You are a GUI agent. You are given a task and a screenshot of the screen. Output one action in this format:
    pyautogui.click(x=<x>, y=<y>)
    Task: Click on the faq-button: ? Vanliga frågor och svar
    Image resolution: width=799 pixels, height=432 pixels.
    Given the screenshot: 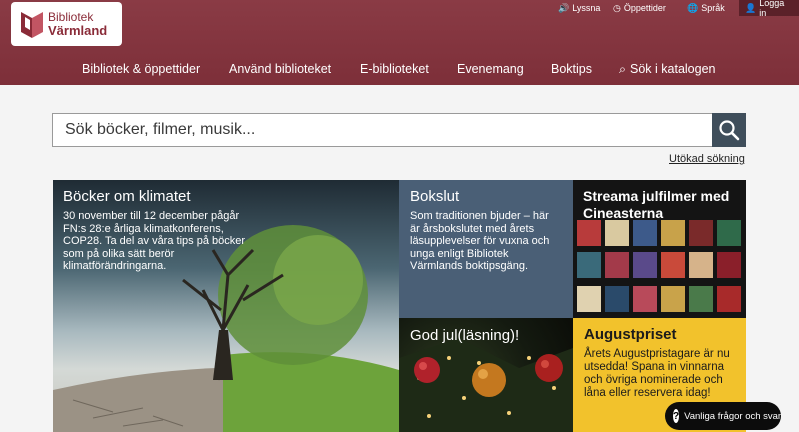 What is the action you would take?
    pyautogui.click(x=723, y=416)
    